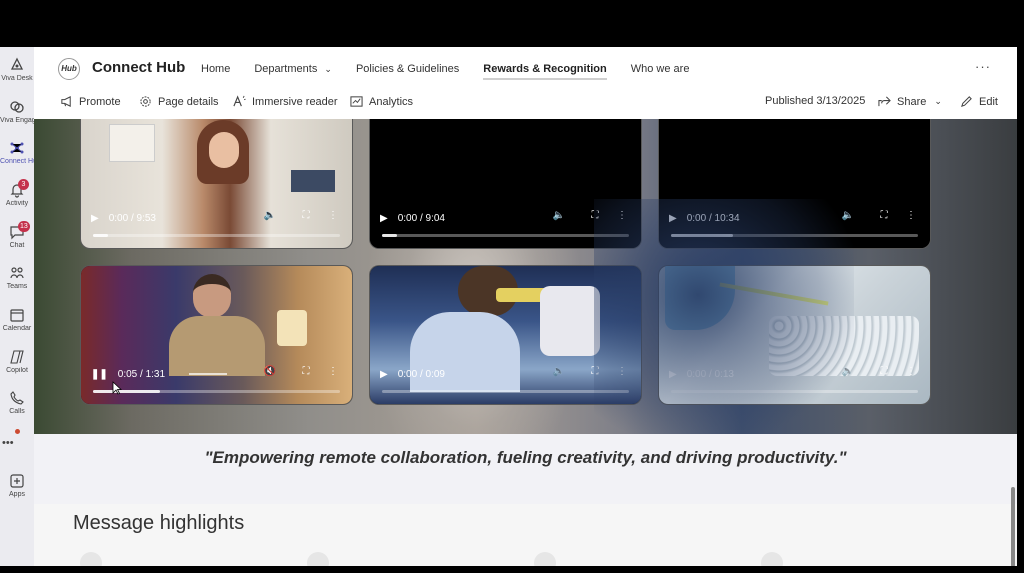 Image resolution: width=1024 pixels, height=573 pixels. I want to click on viva-engage-icon, so click(17, 107).